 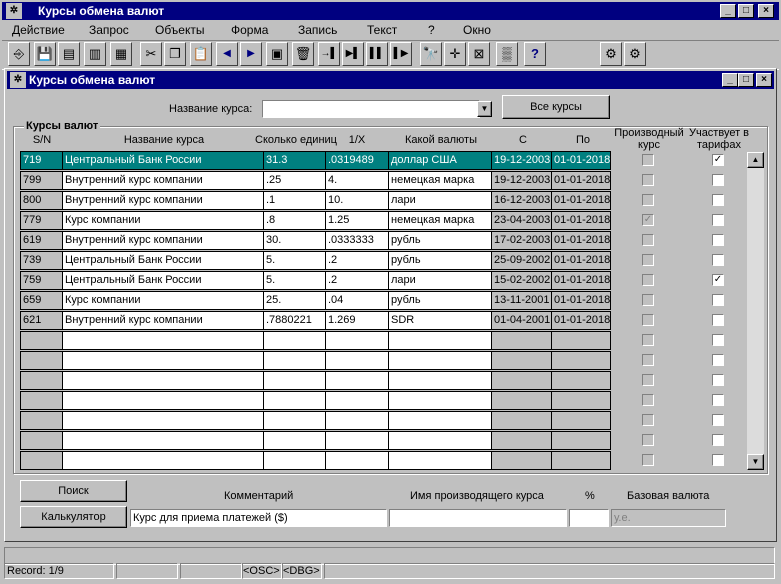 I want to click on cell-units: .7880221, so click(x=294, y=320).